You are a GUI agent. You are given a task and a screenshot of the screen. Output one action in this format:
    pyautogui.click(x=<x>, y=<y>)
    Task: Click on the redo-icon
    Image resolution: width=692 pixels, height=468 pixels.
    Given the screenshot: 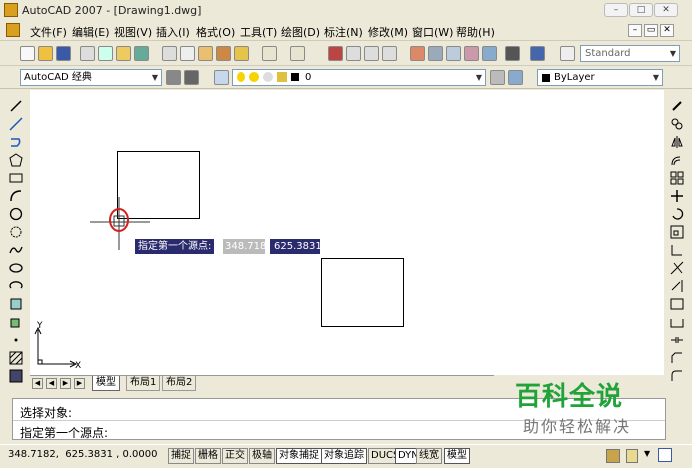 What is the action you would take?
    pyautogui.click(x=297, y=53)
    